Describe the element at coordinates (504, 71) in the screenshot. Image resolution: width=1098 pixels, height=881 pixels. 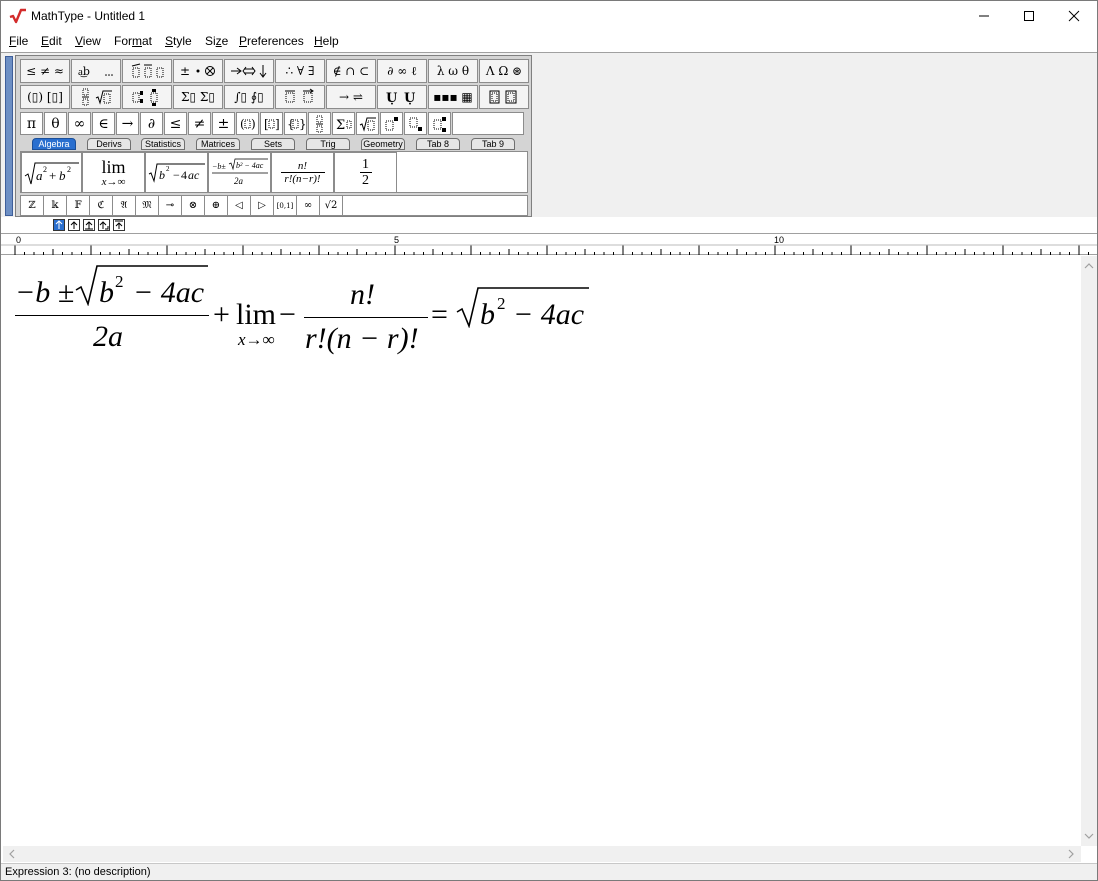
I see `palette-greek-upper: Λ Ω ⊛` at that location.